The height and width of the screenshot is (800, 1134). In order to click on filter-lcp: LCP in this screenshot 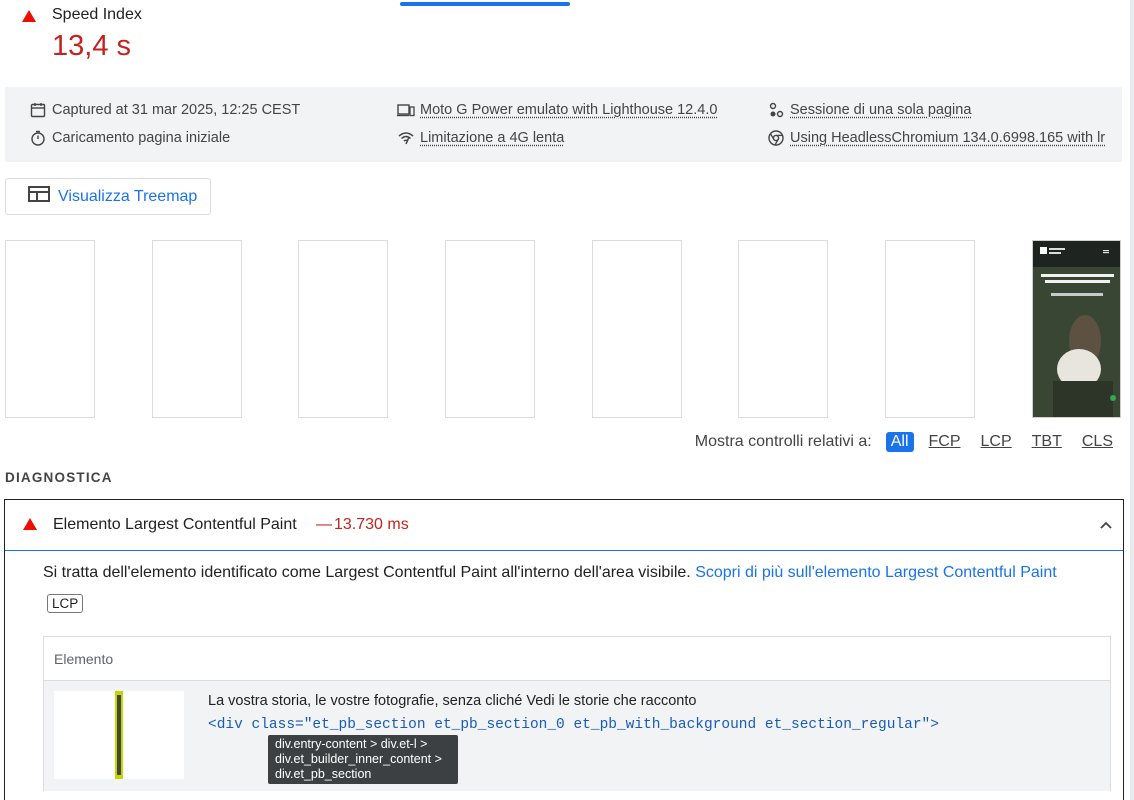, I will do `click(996, 442)`.